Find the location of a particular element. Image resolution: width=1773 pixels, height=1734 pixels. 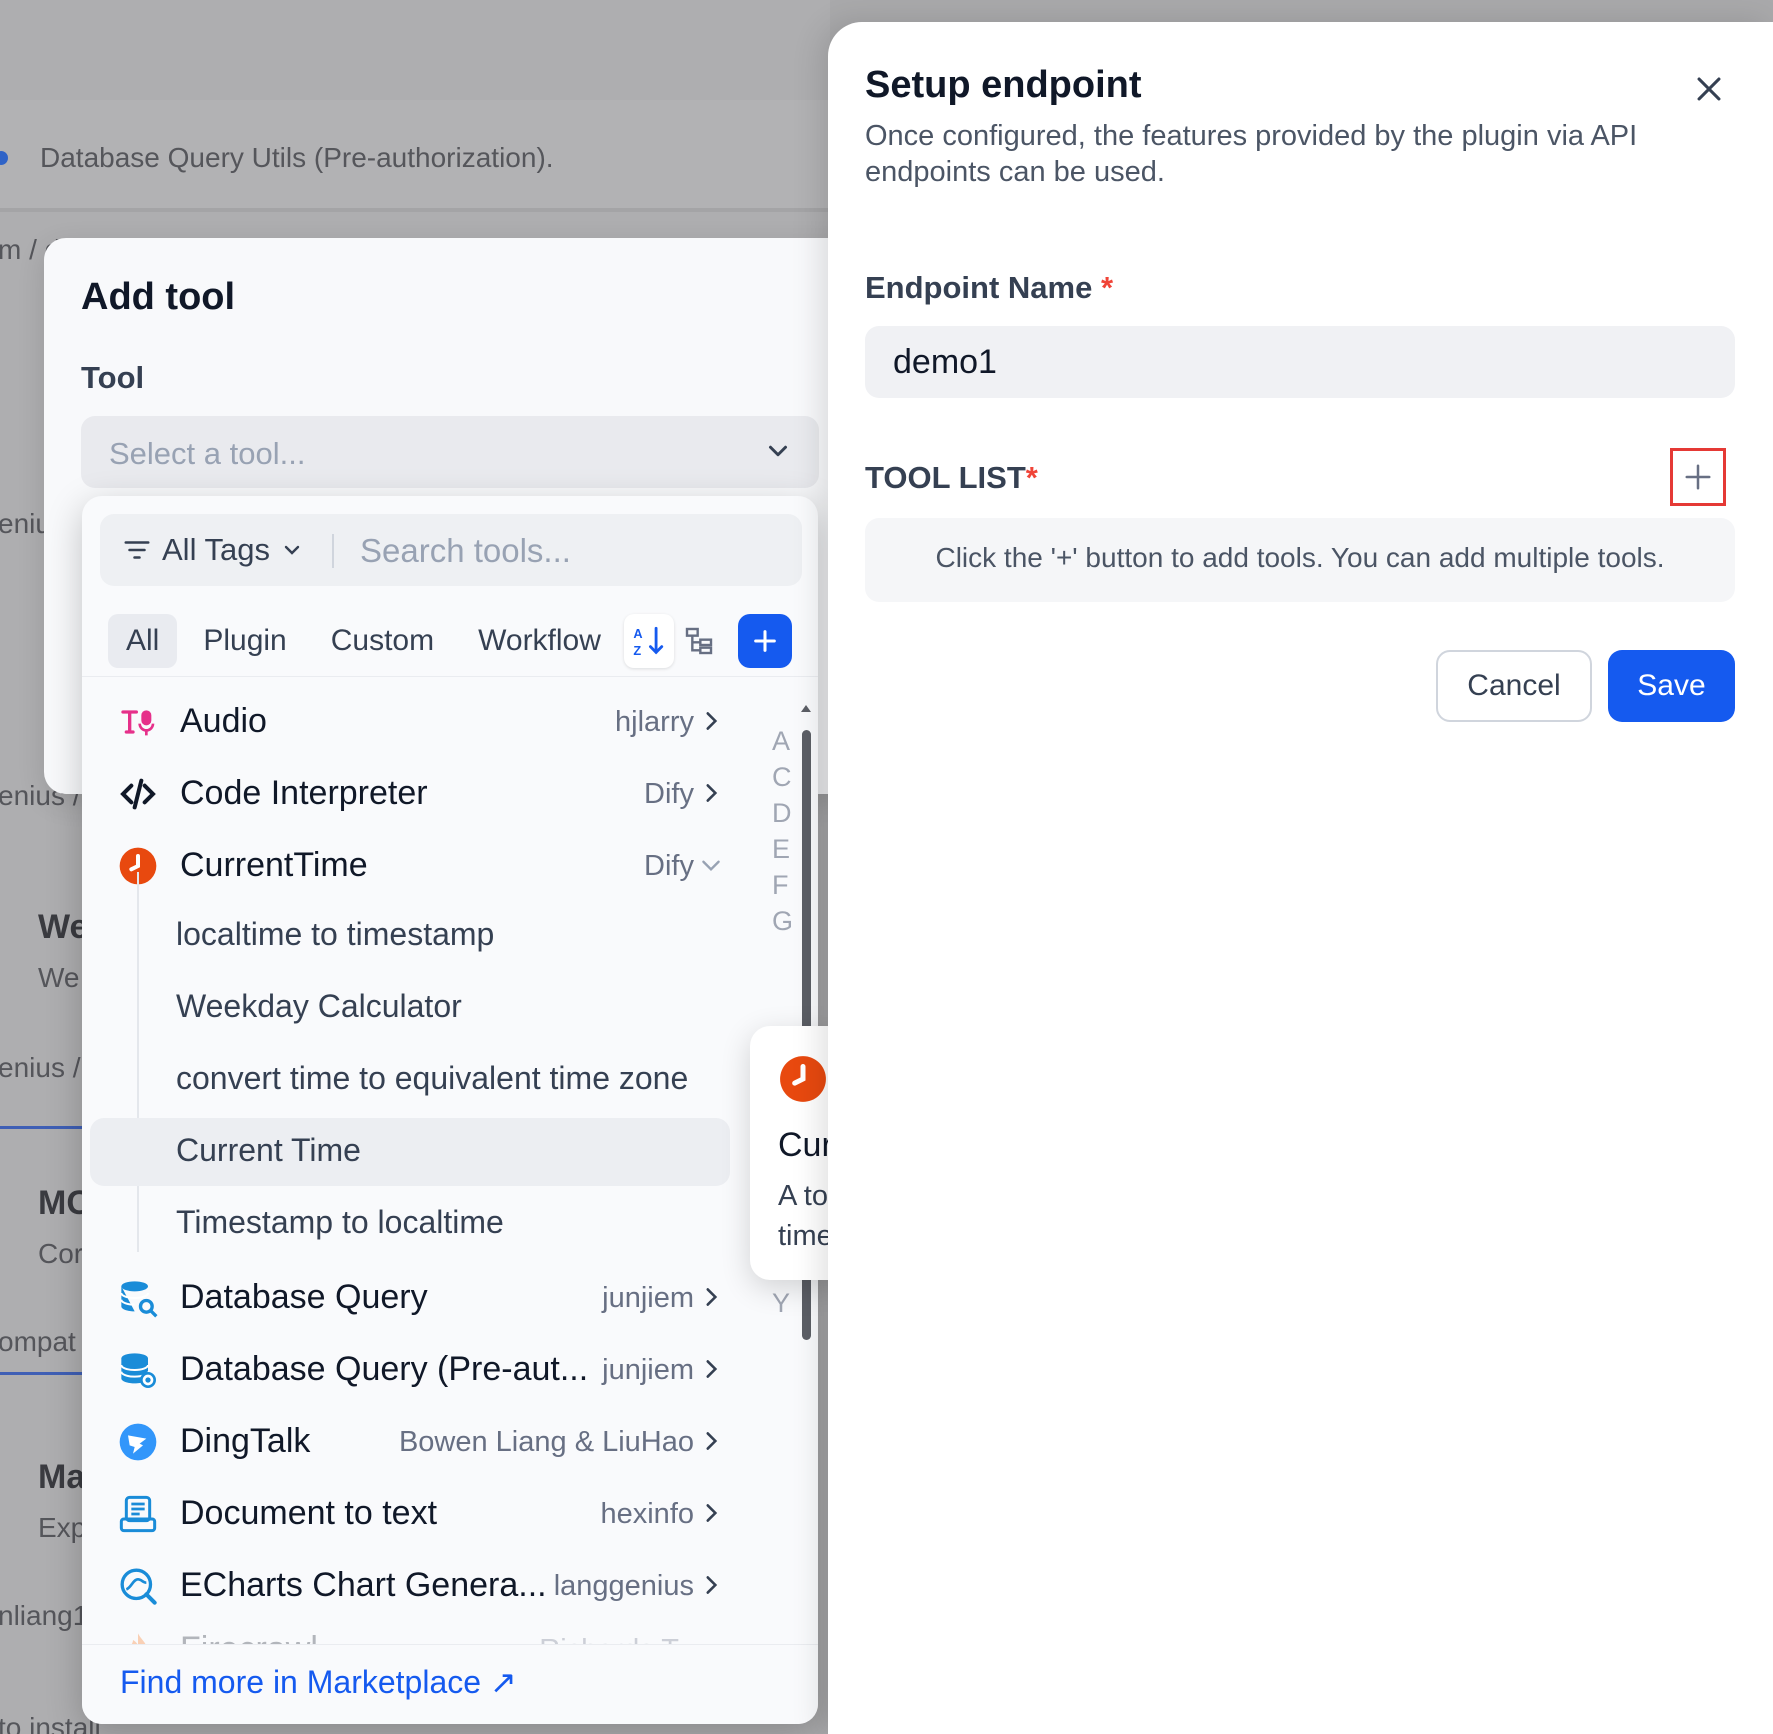

tool-author: langgenius is located at coordinates (623, 1586).